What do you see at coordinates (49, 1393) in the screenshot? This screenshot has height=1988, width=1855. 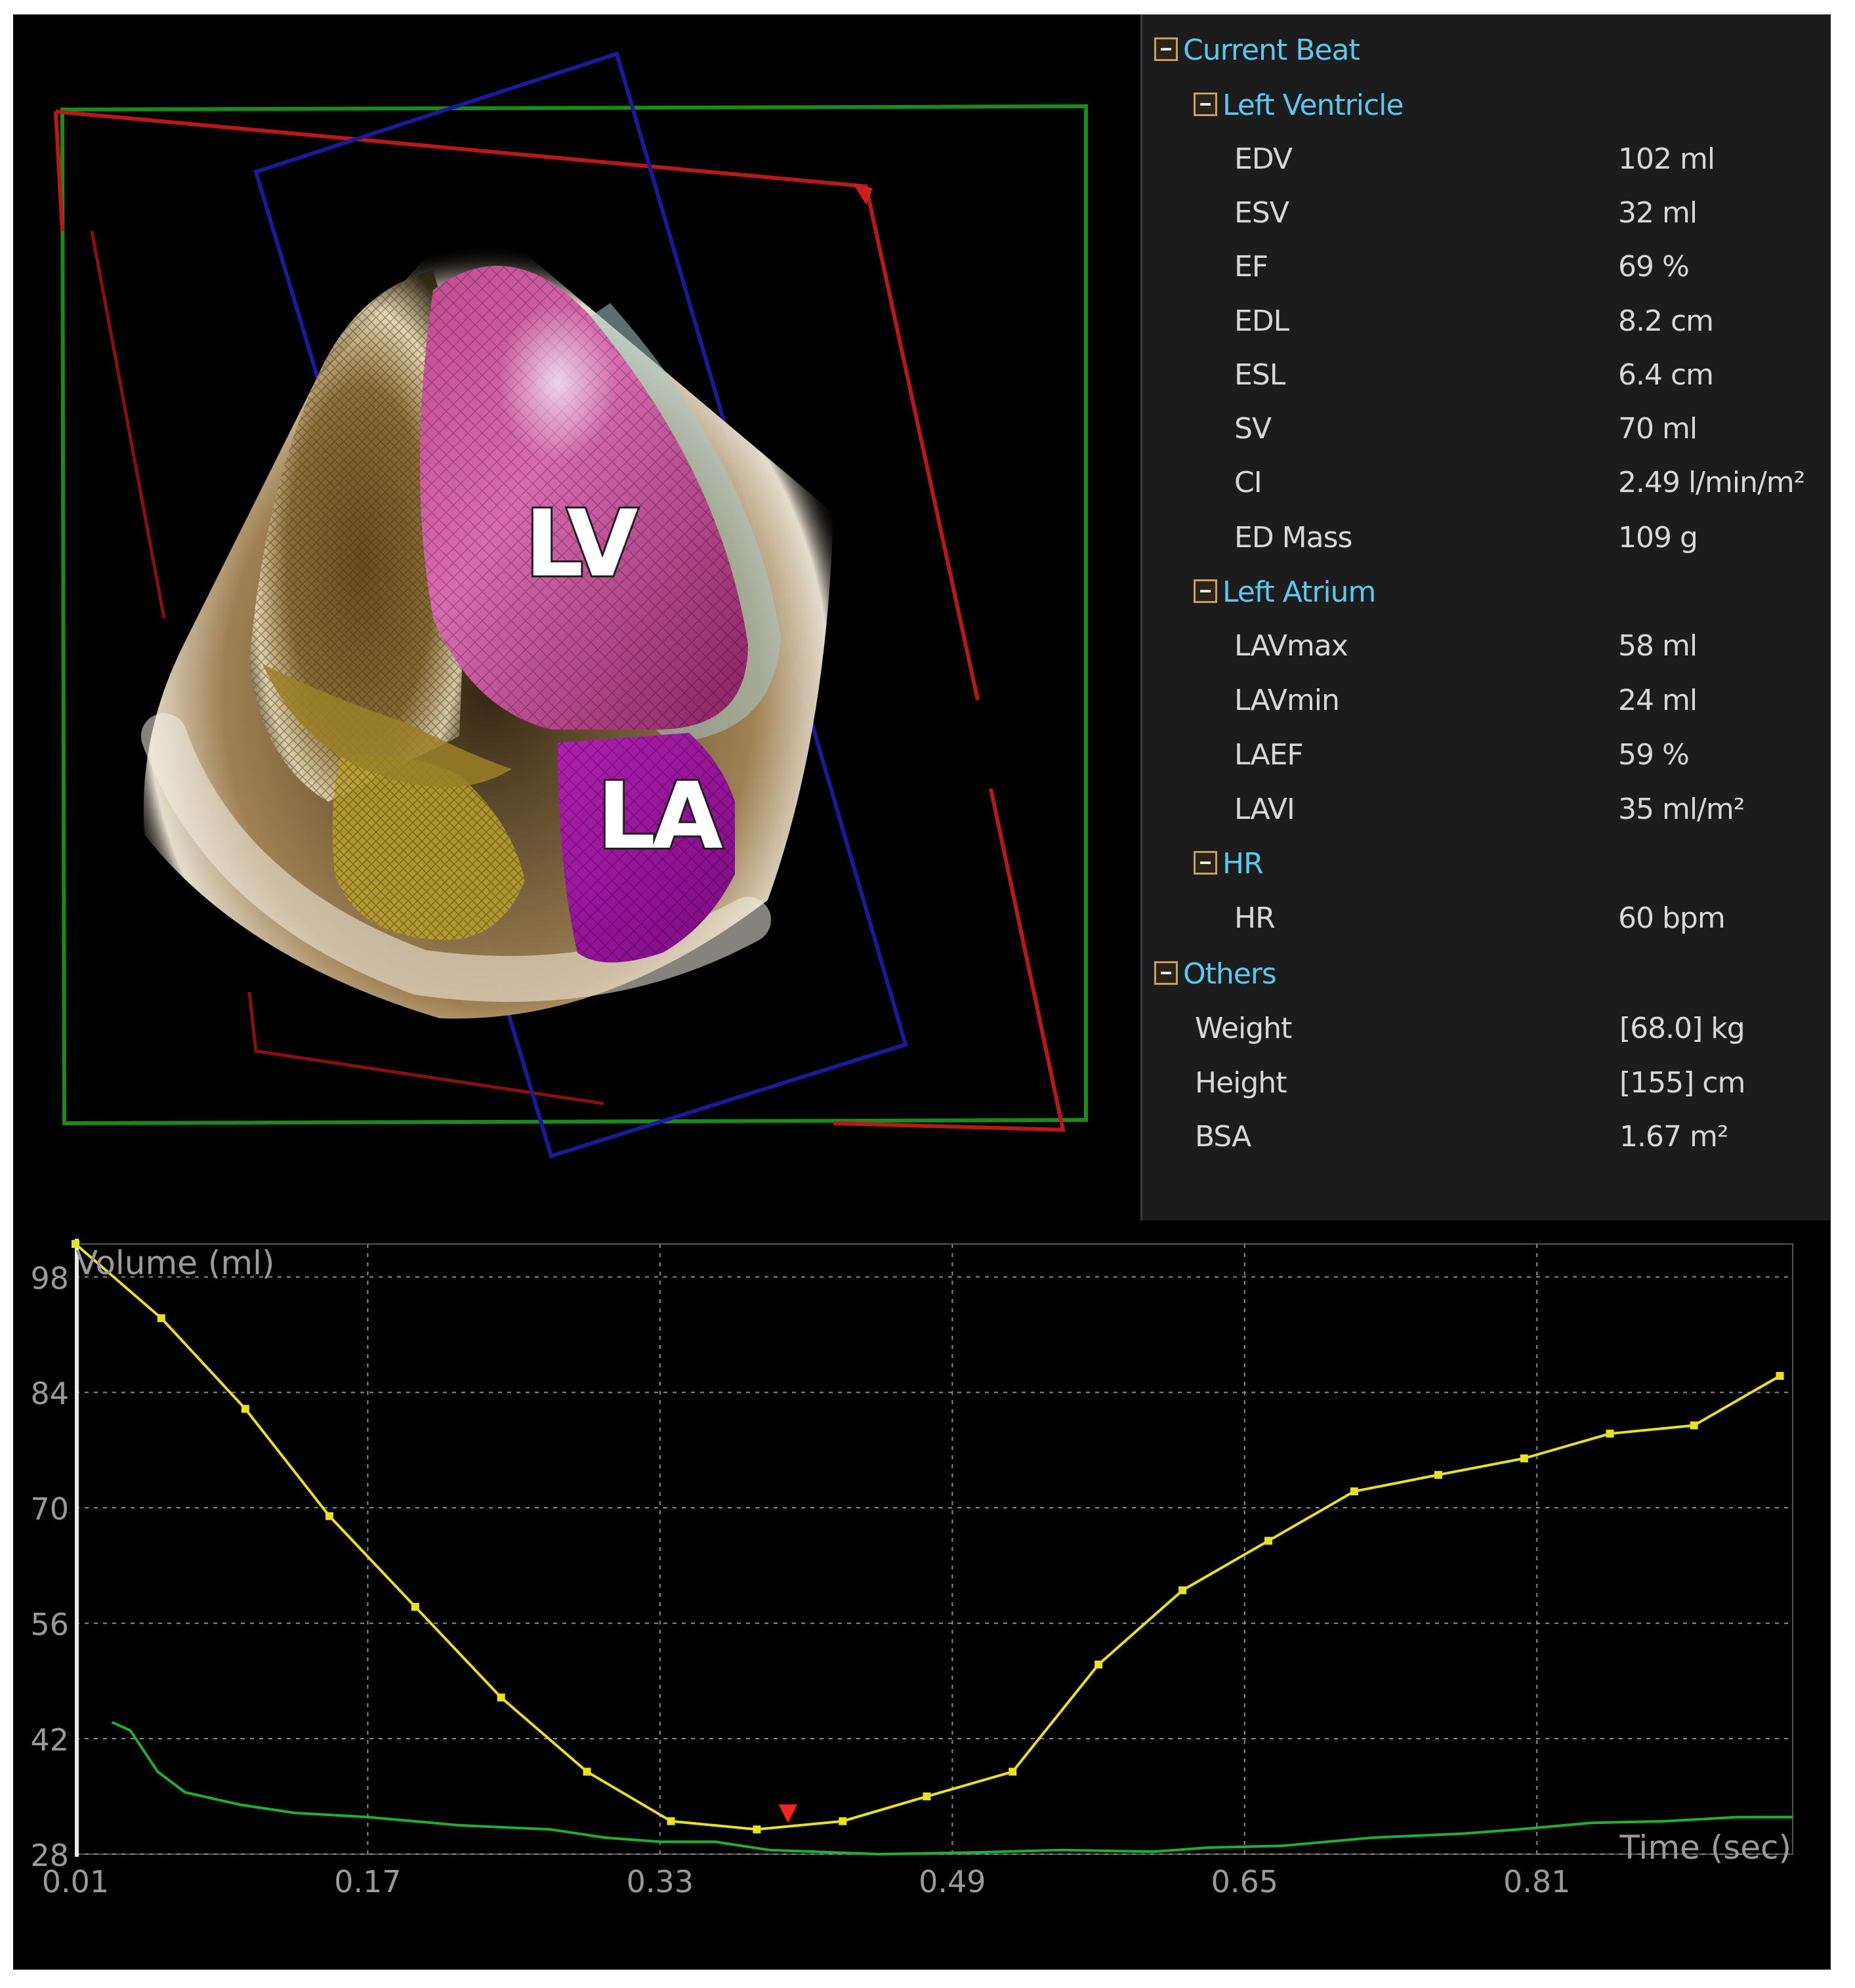 I see `y-tick-label: 84` at bounding box center [49, 1393].